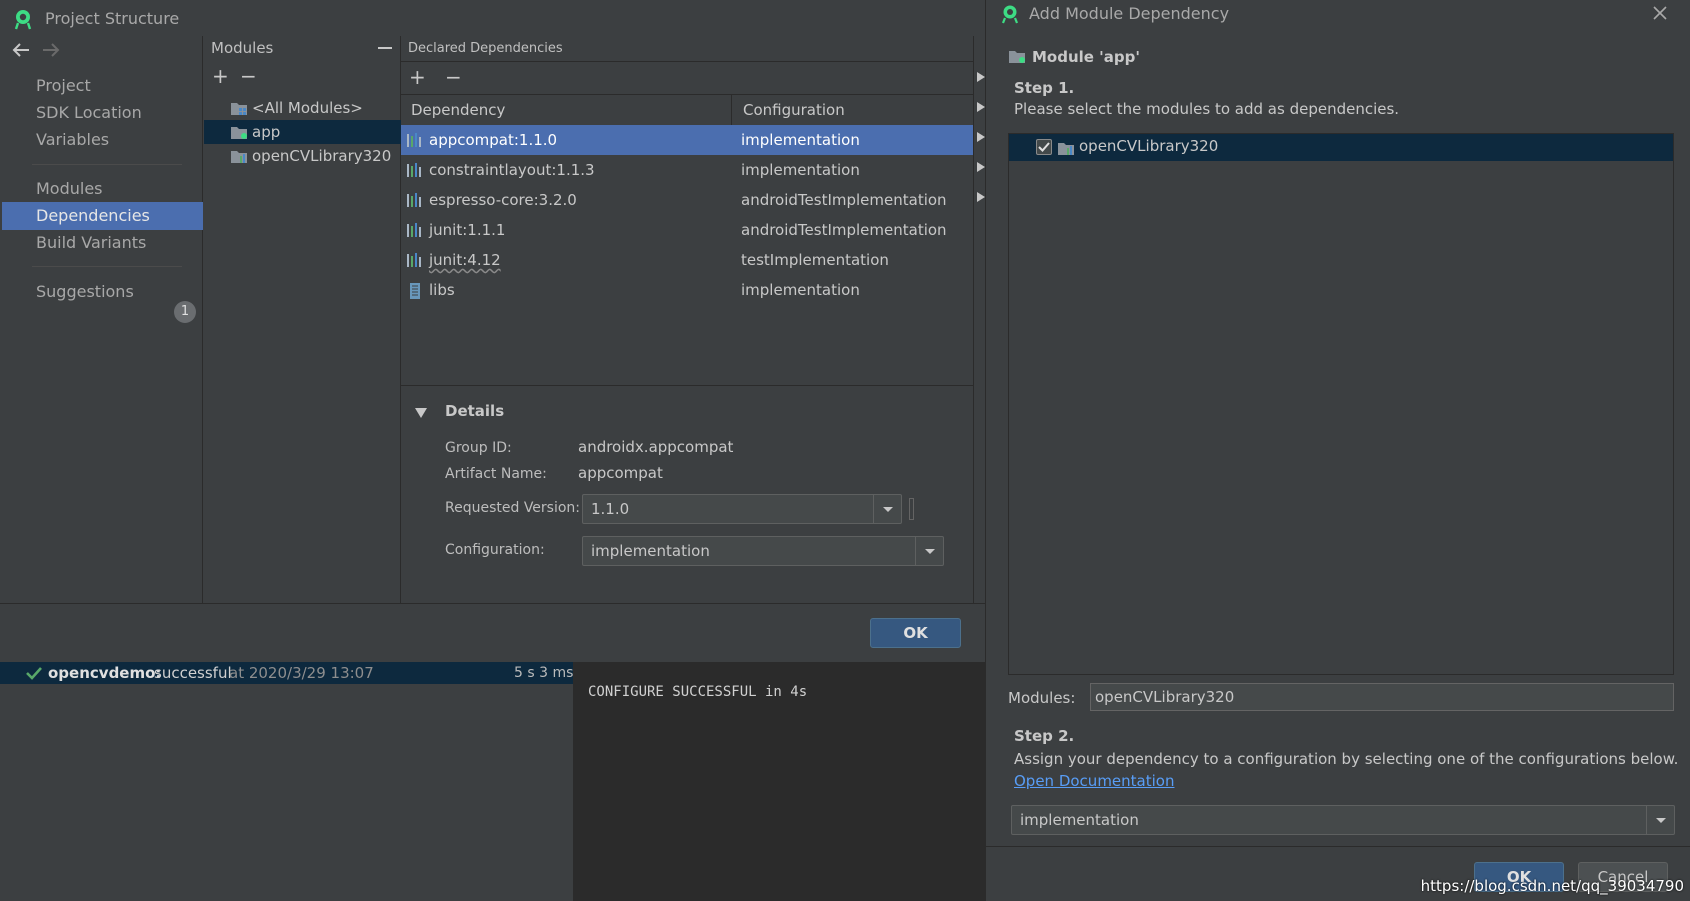 Image resolution: width=1690 pixels, height=901 pixels. What do you see at coordinates (493, 140) in the screenshot?
I see `dependency-name: appcompat:1.1.0` at bounding box center [493, 140].